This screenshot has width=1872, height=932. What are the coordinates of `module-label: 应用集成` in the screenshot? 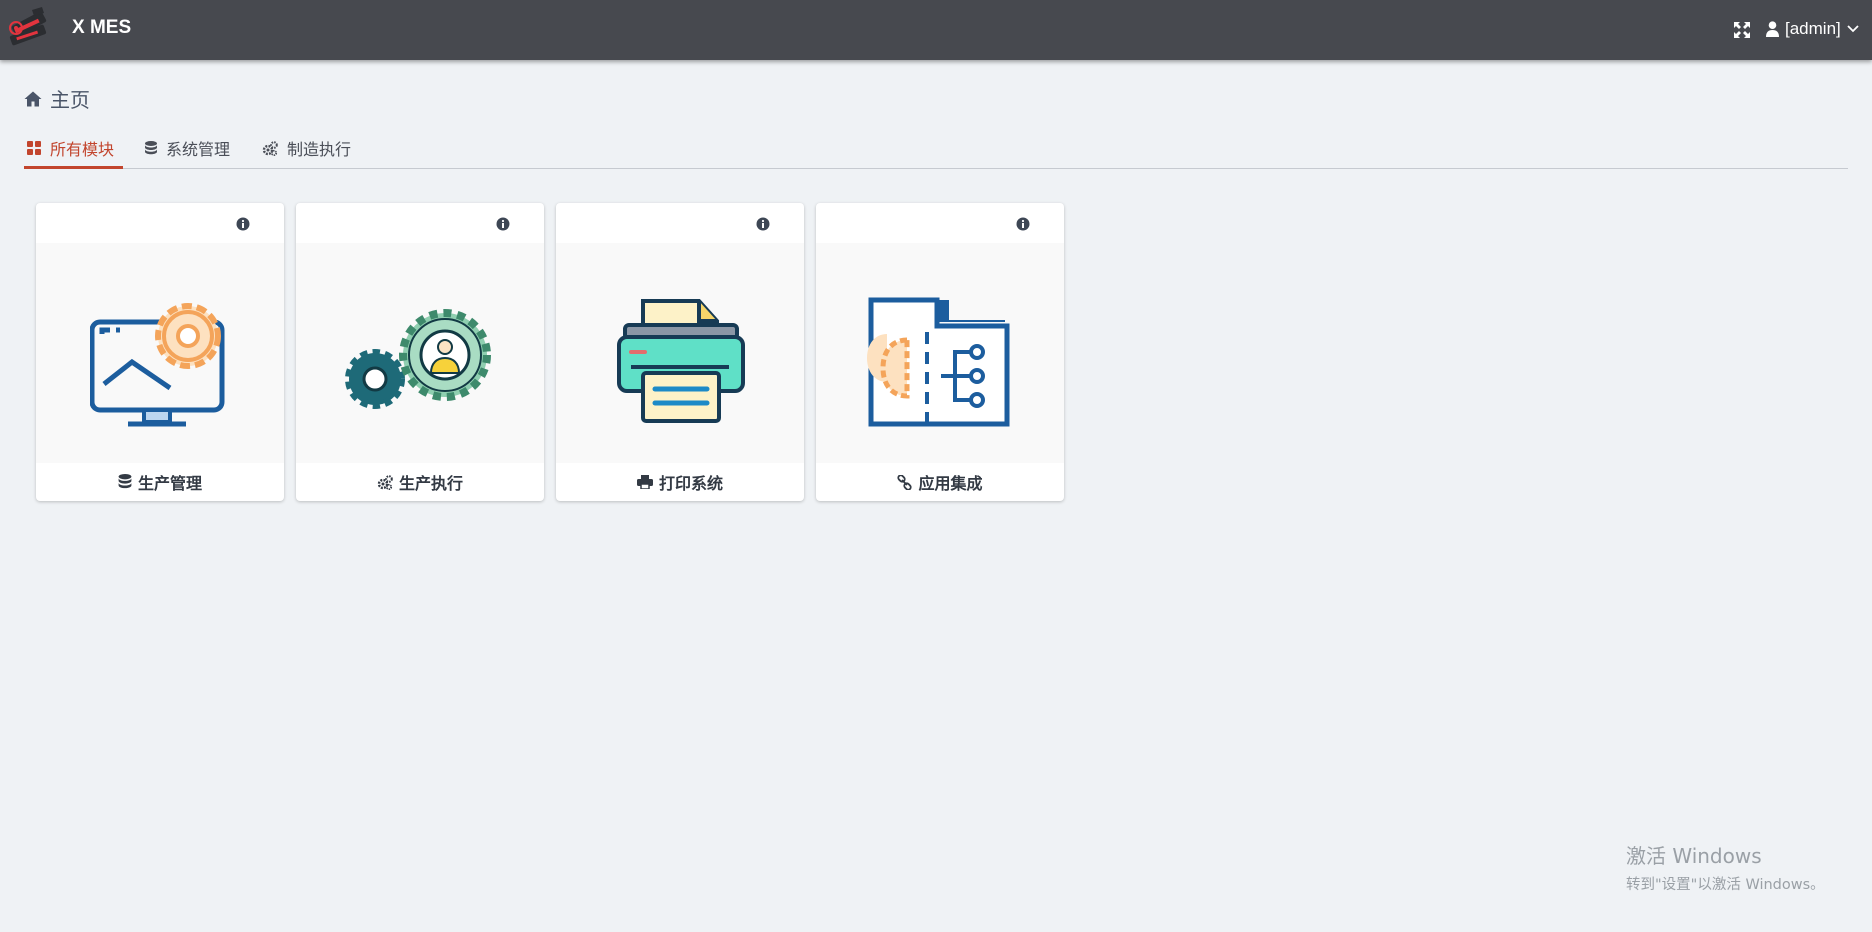 It's located at (940, 482).